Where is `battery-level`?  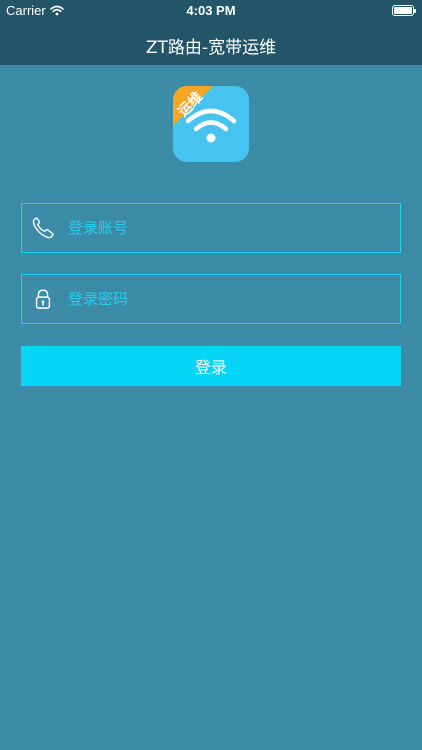
battery-level is located at coordinates (403, 10).